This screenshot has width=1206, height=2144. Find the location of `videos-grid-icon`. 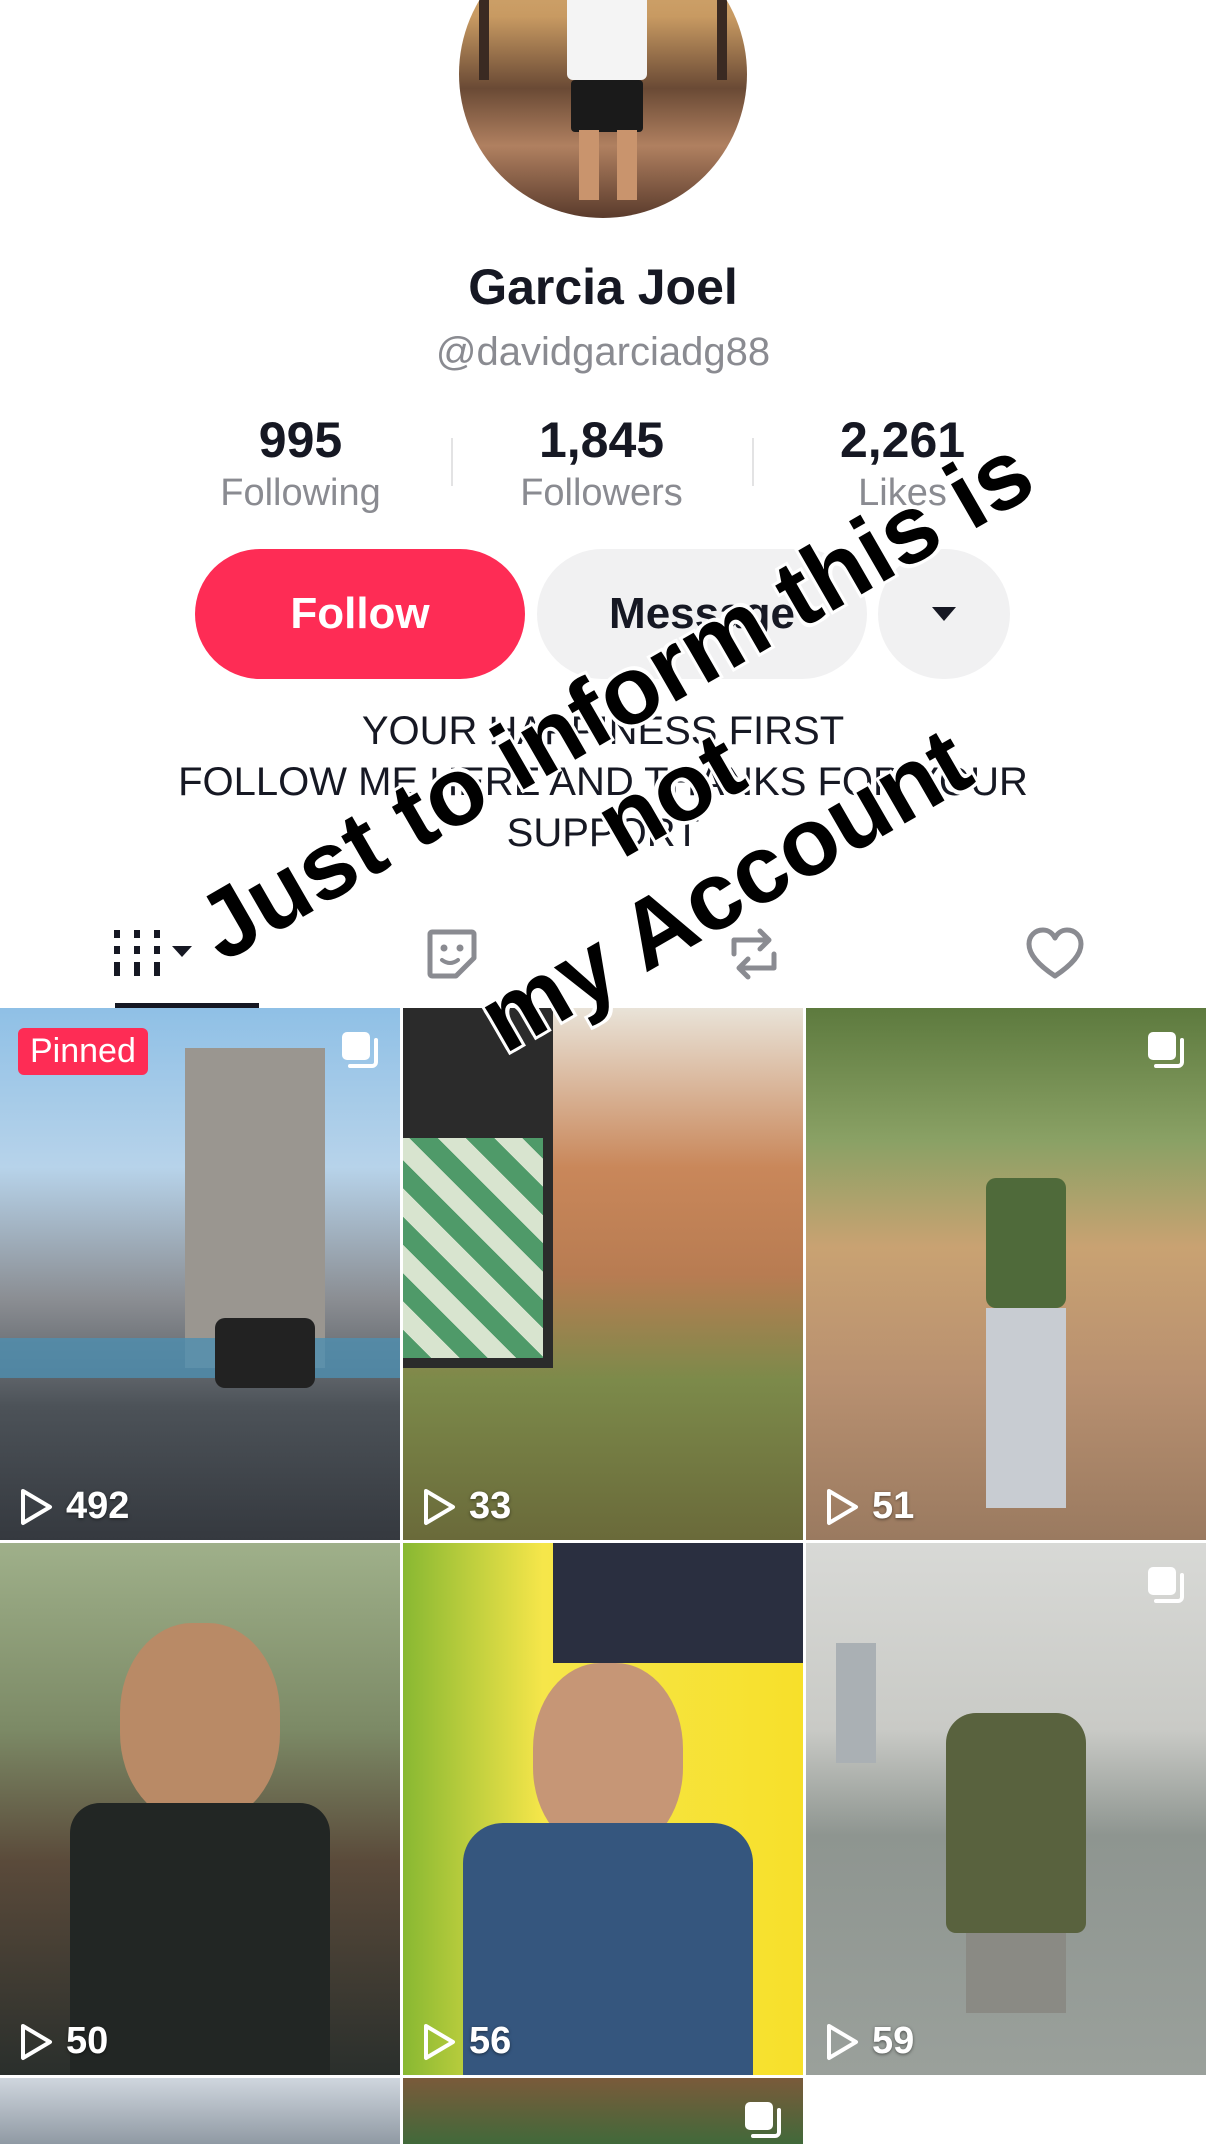

videos-grid-icon is located at coordinates (152, 953).